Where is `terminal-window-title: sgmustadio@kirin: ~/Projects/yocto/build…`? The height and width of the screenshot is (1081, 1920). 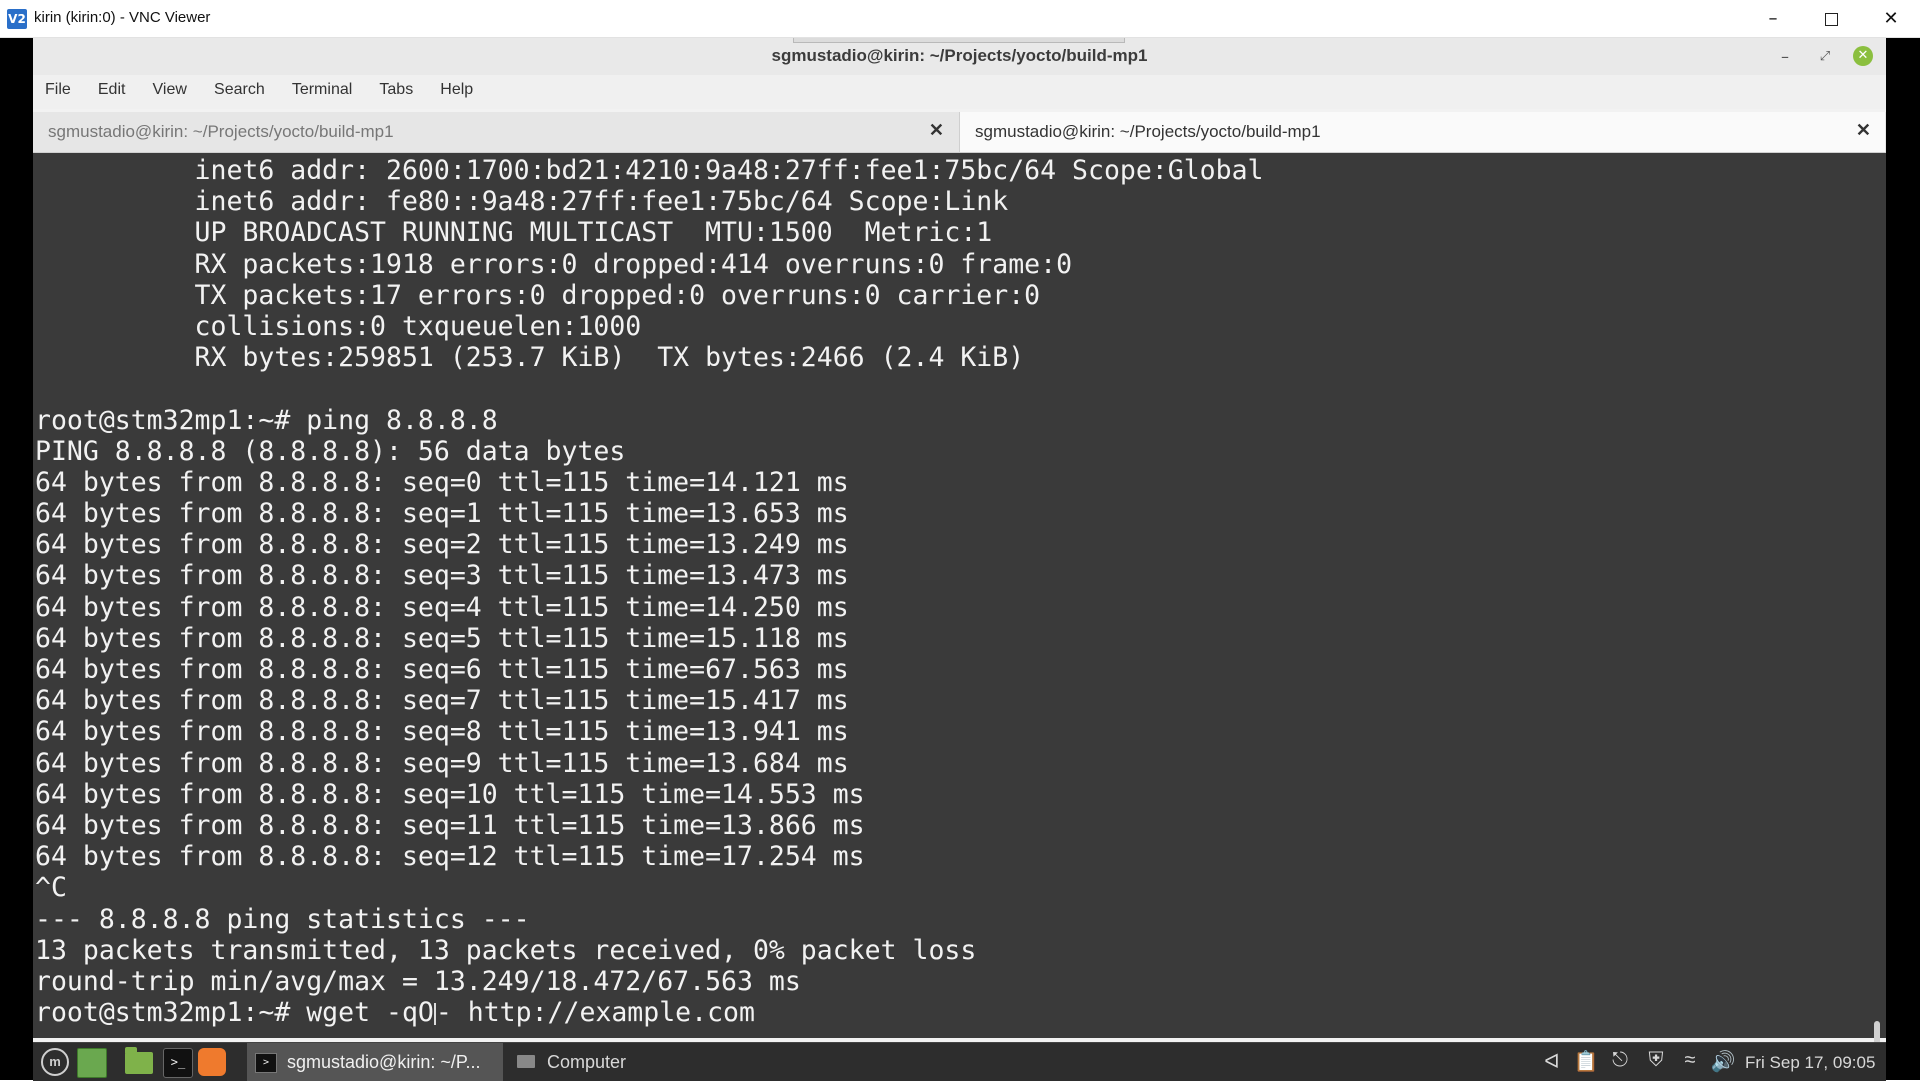
terminal-window-title: sgmustadio@kirin: ~/Projects/yocto/build… is located at coordinates (959, 55).